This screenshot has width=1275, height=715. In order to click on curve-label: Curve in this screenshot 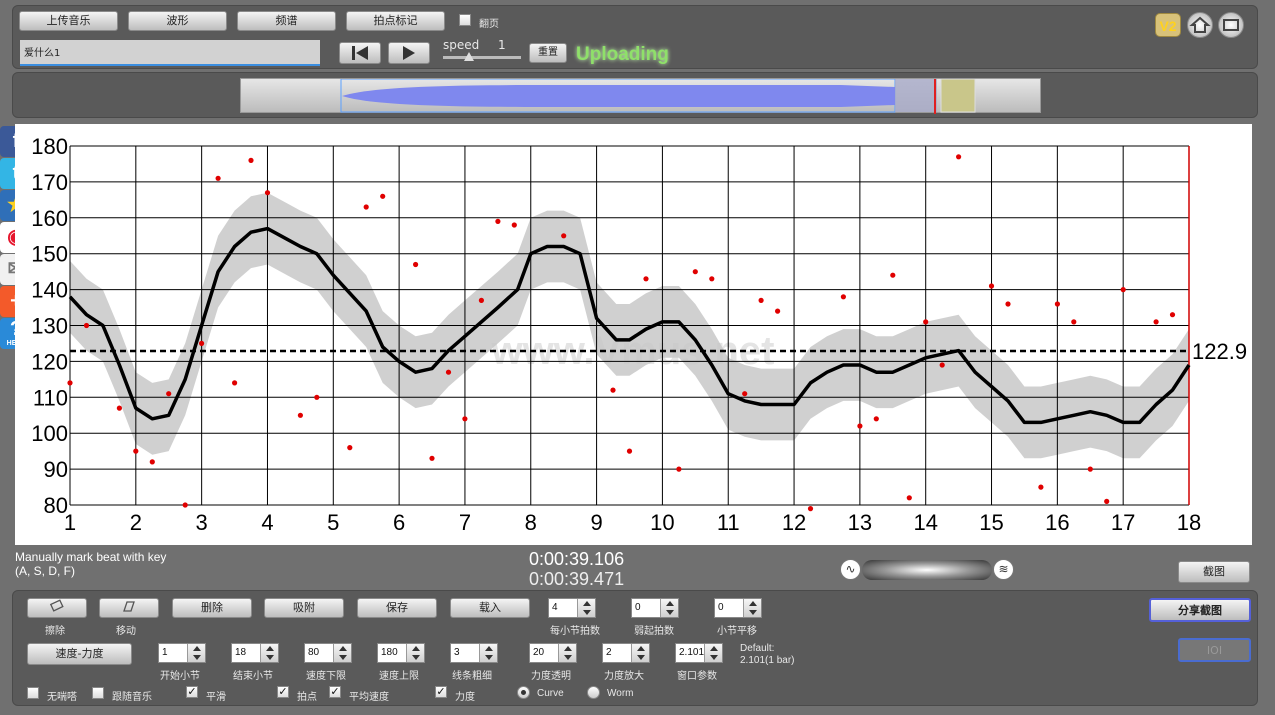, I will do `click(550, 693)`.